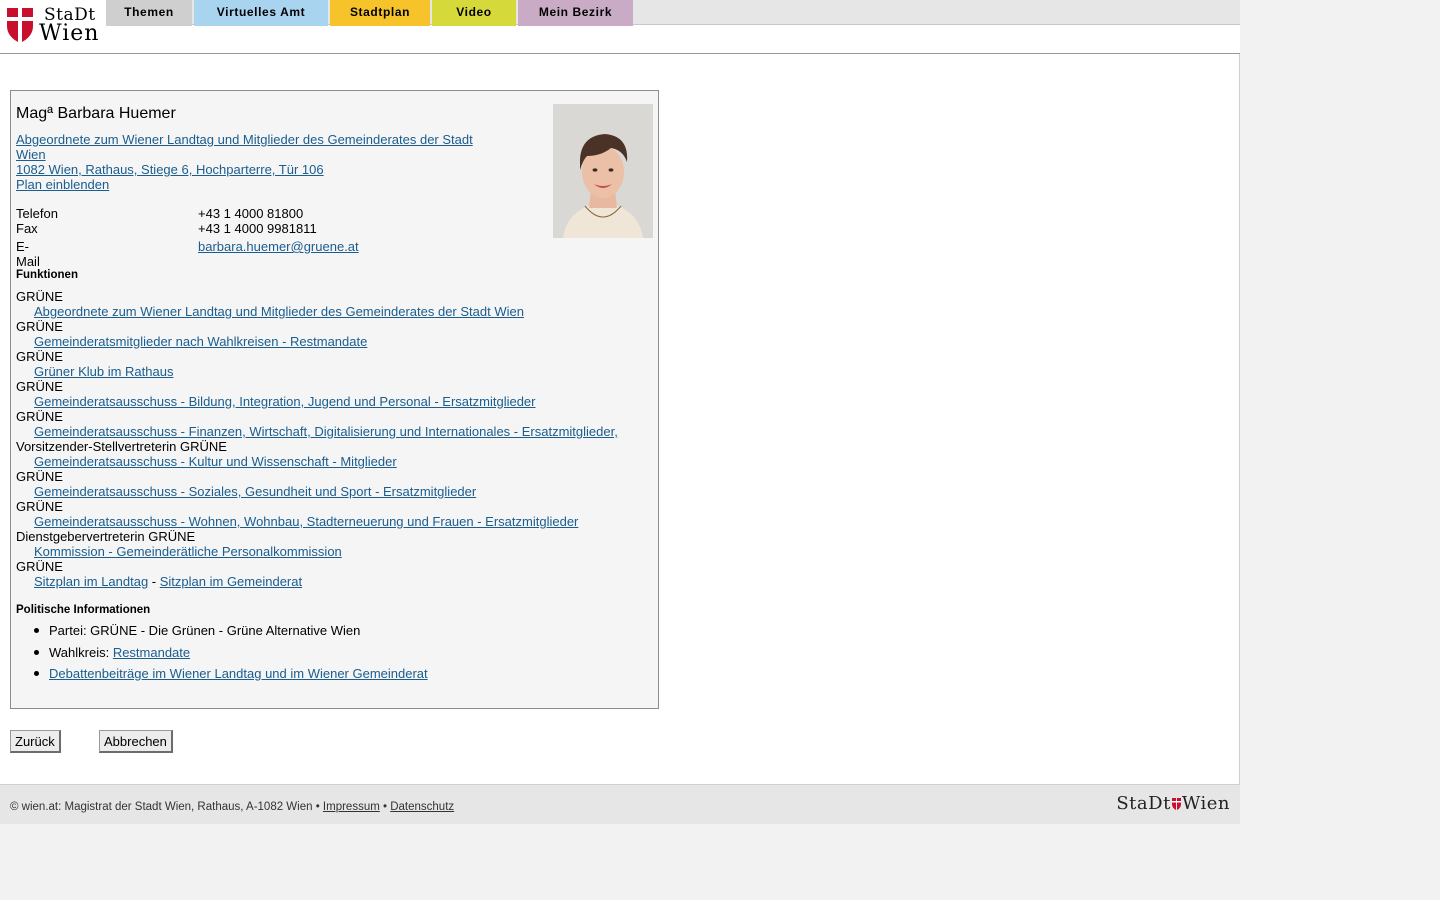 The image size is (1440, 900). Describe the element at coordinates (47, 275) in the screenshot. I see `functions-heading: Funktionen` at that location.